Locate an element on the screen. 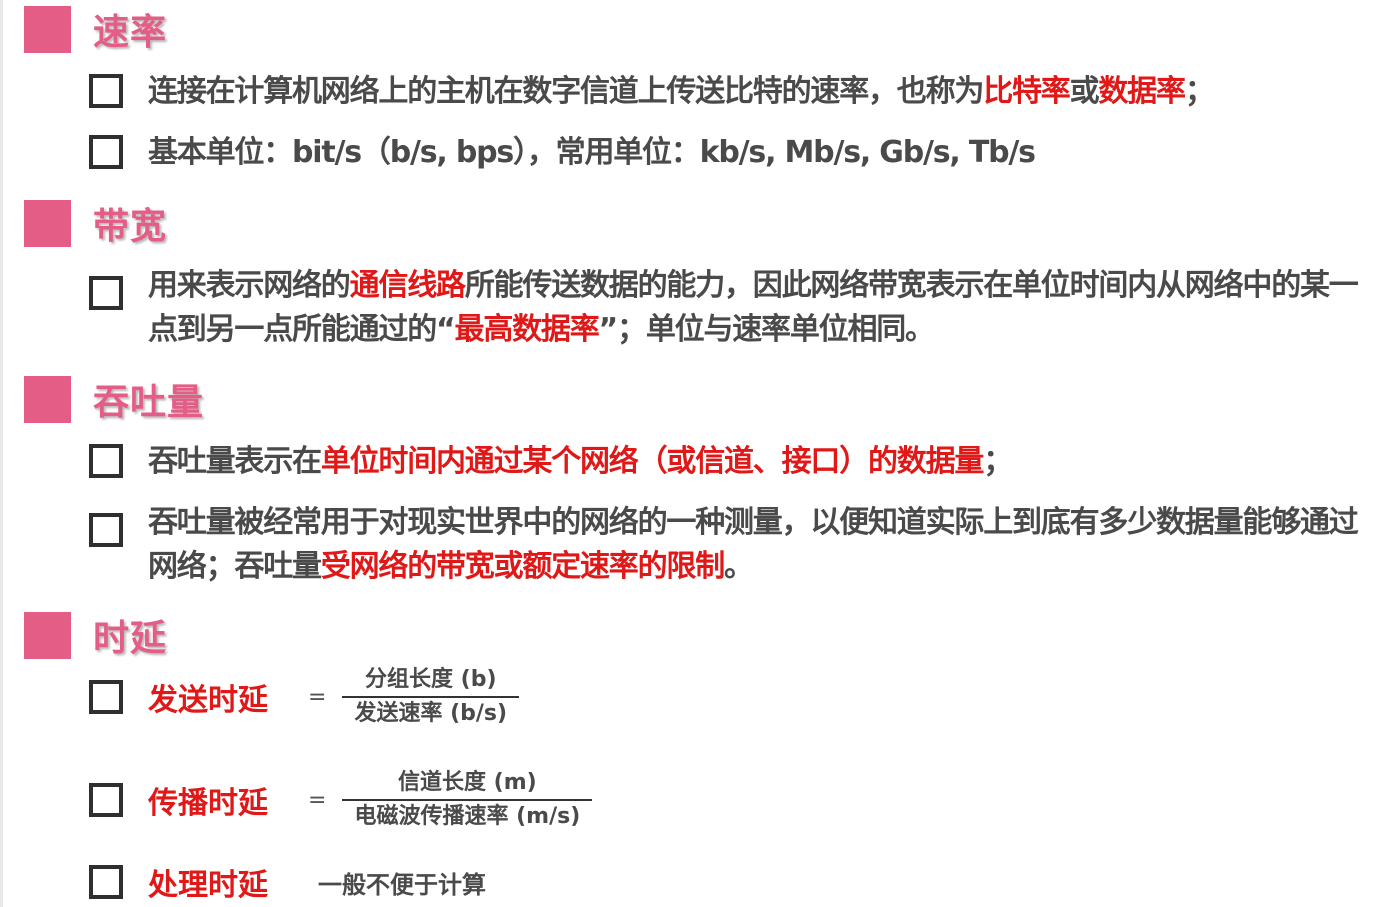  section-heading-rate: 速率 is located at coordinates (95, 29).